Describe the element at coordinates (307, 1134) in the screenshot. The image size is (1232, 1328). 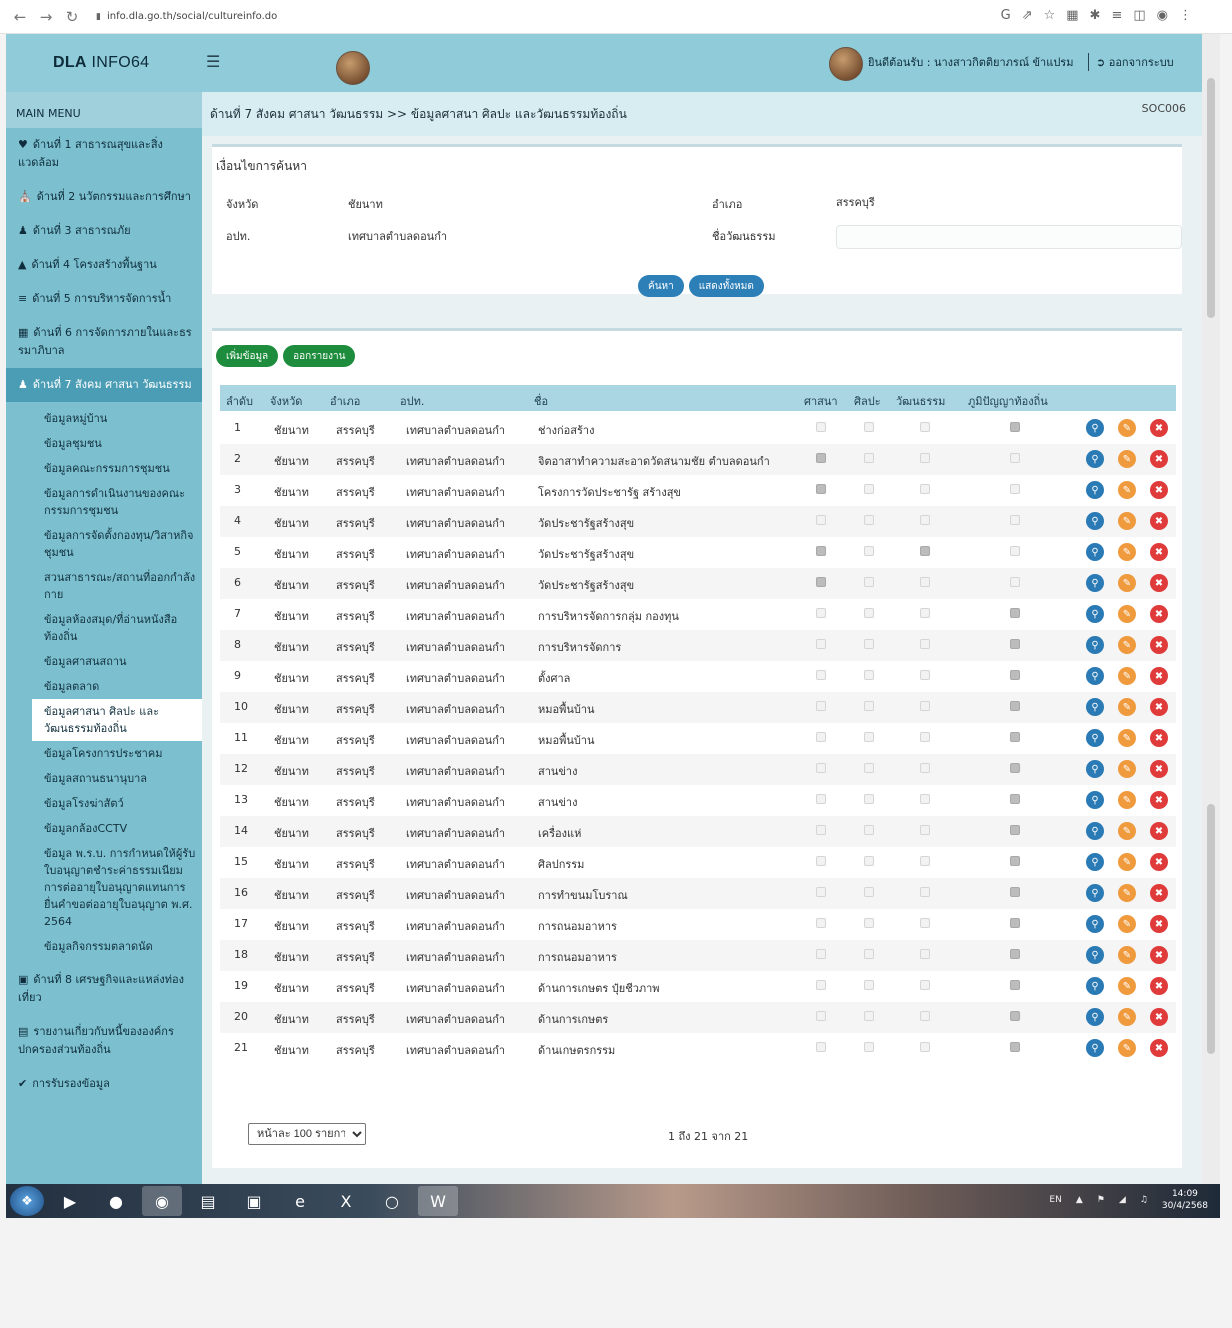
I see `page-size-select: หน้าละ 100 รายการ` at that location.